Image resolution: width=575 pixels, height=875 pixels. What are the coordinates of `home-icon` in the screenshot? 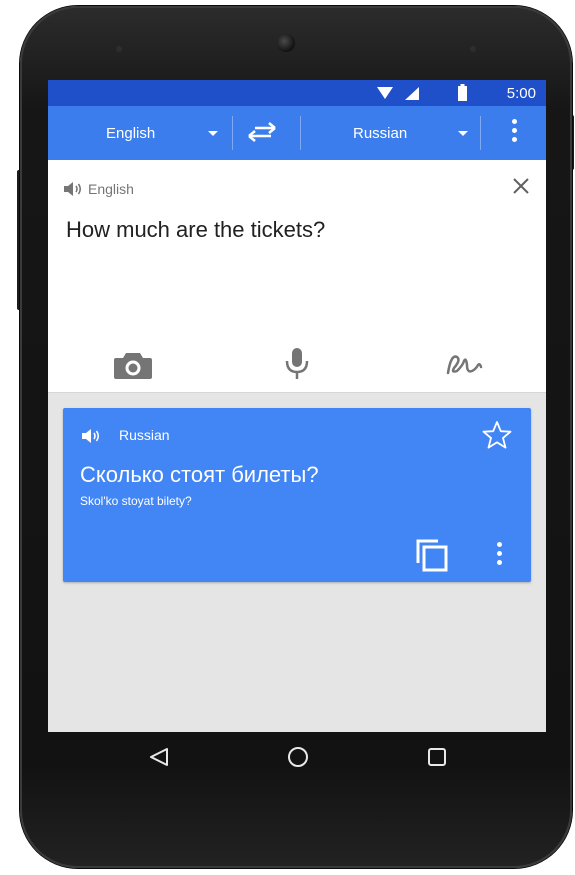 It's located at (298, 757).